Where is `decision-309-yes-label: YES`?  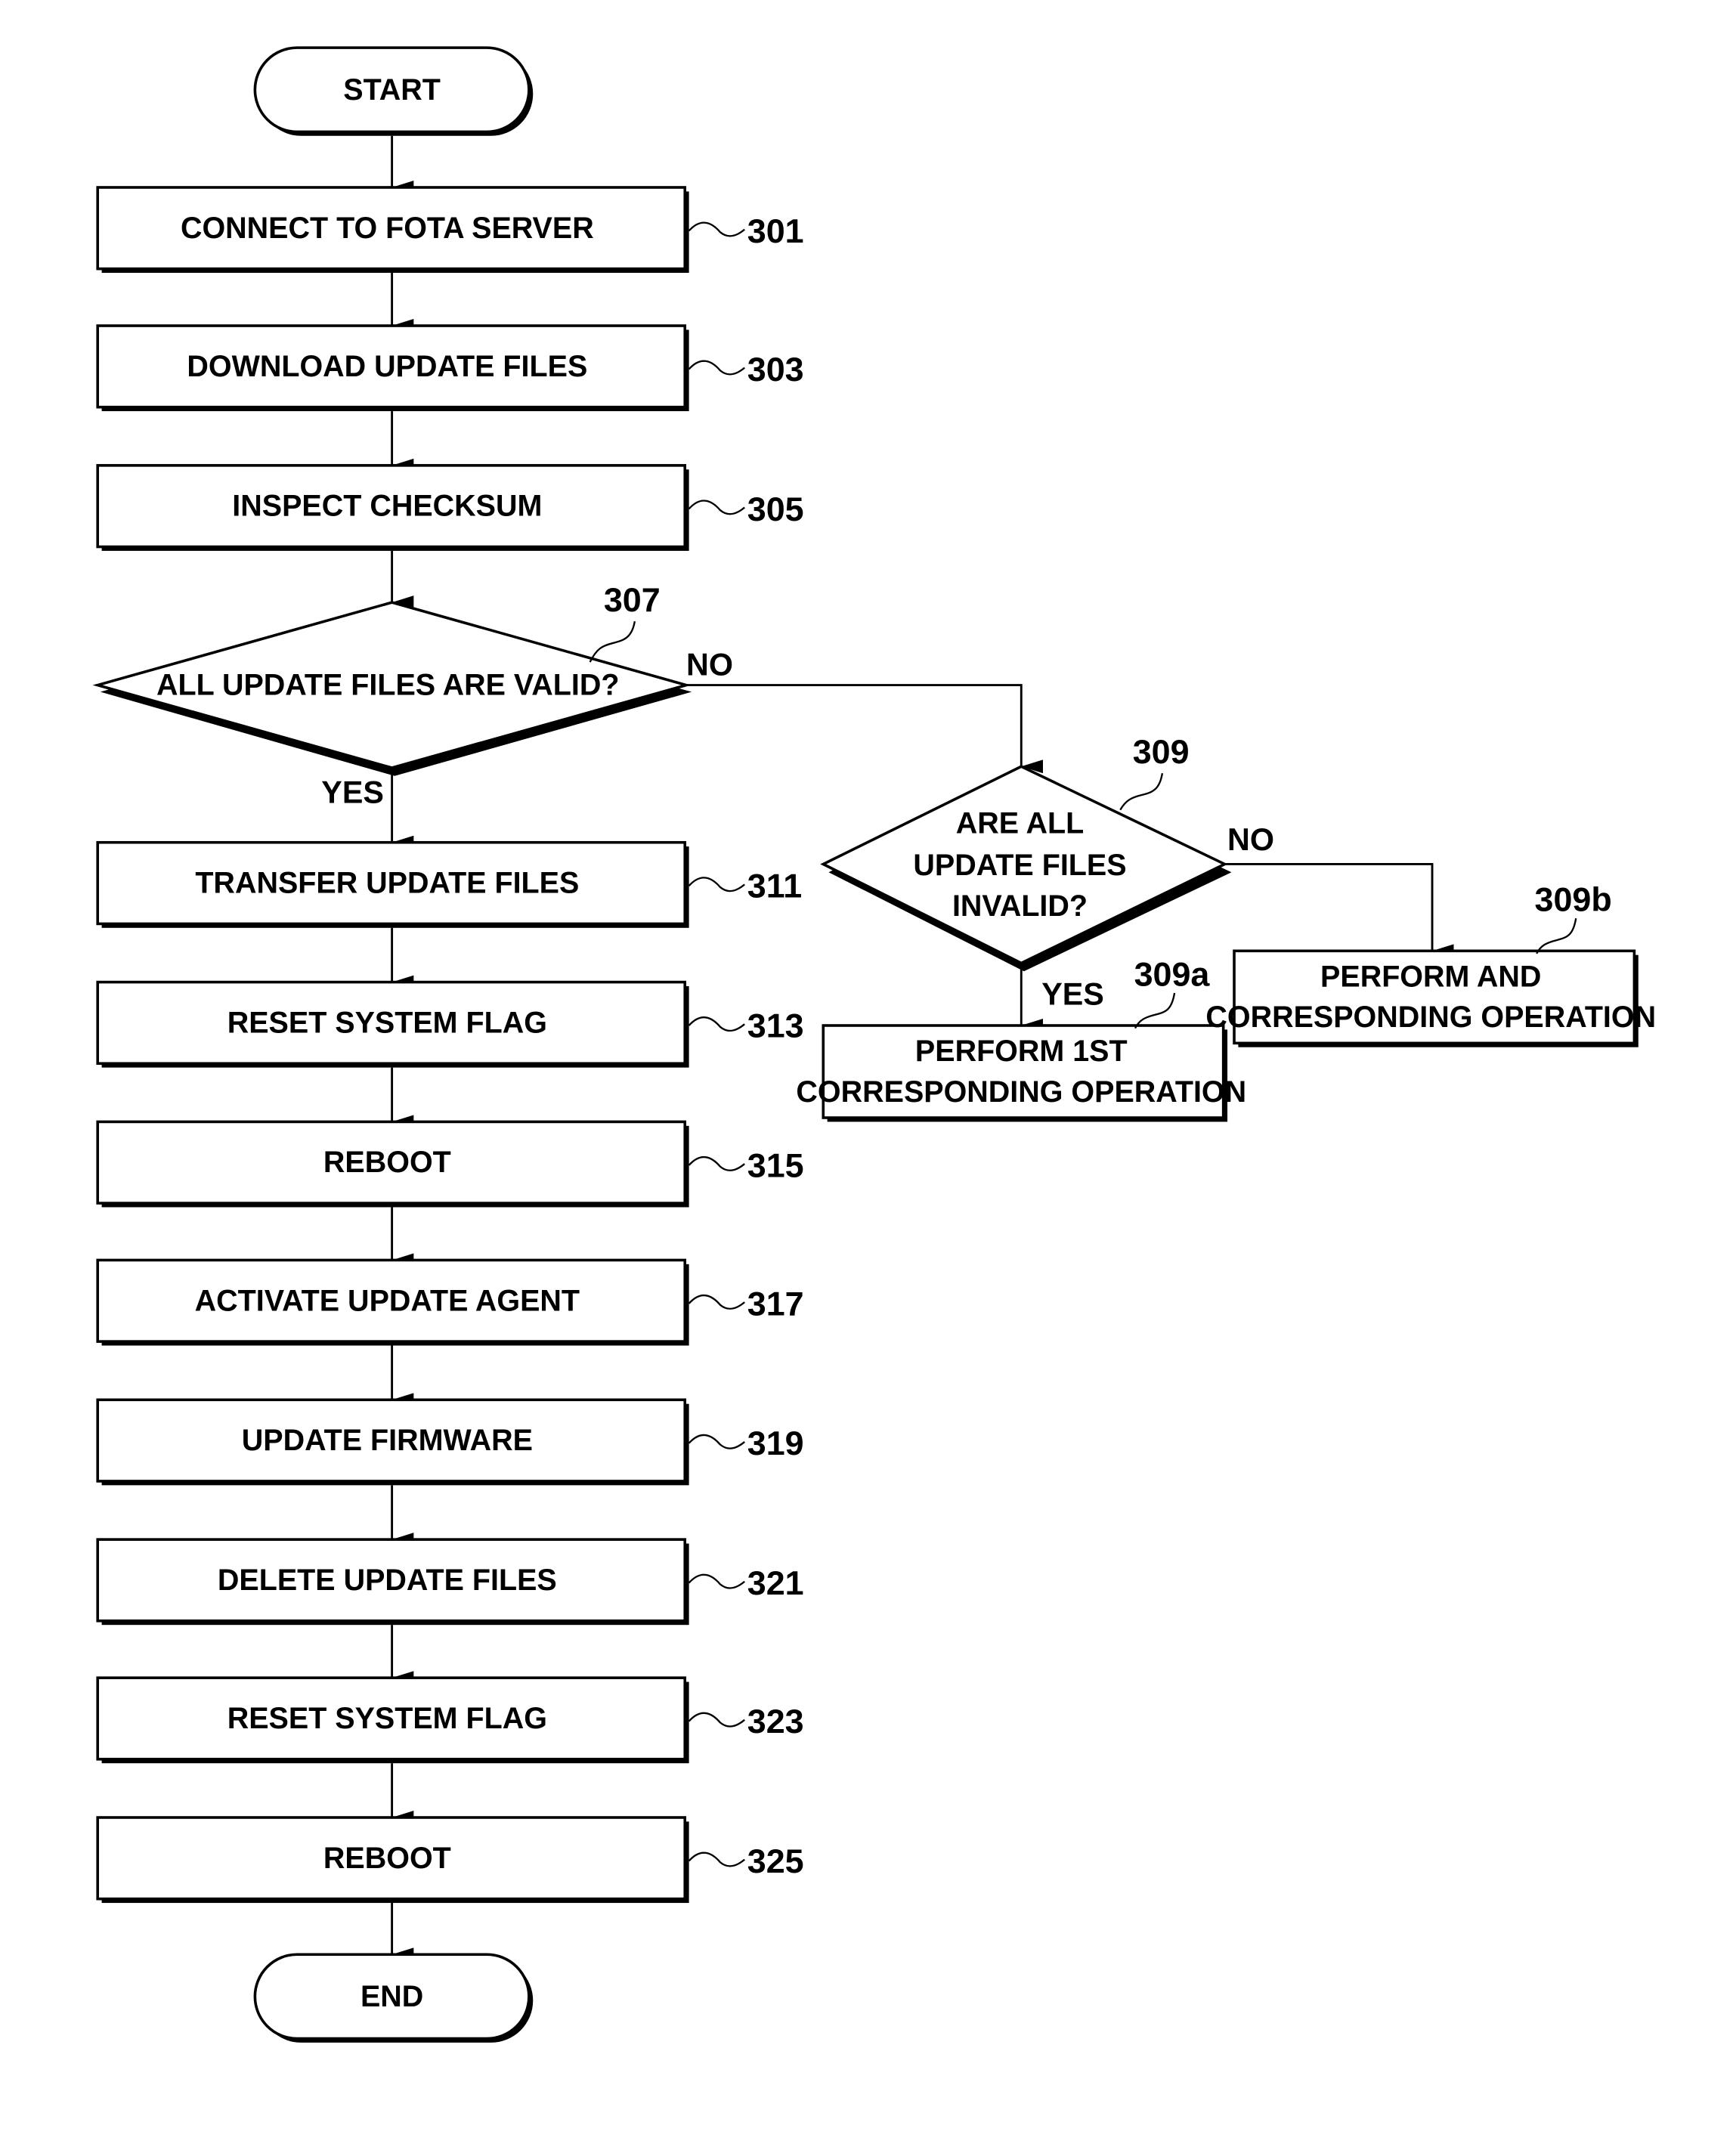 decision-309-yes-label: YES is located at coordinates (1072, 994).